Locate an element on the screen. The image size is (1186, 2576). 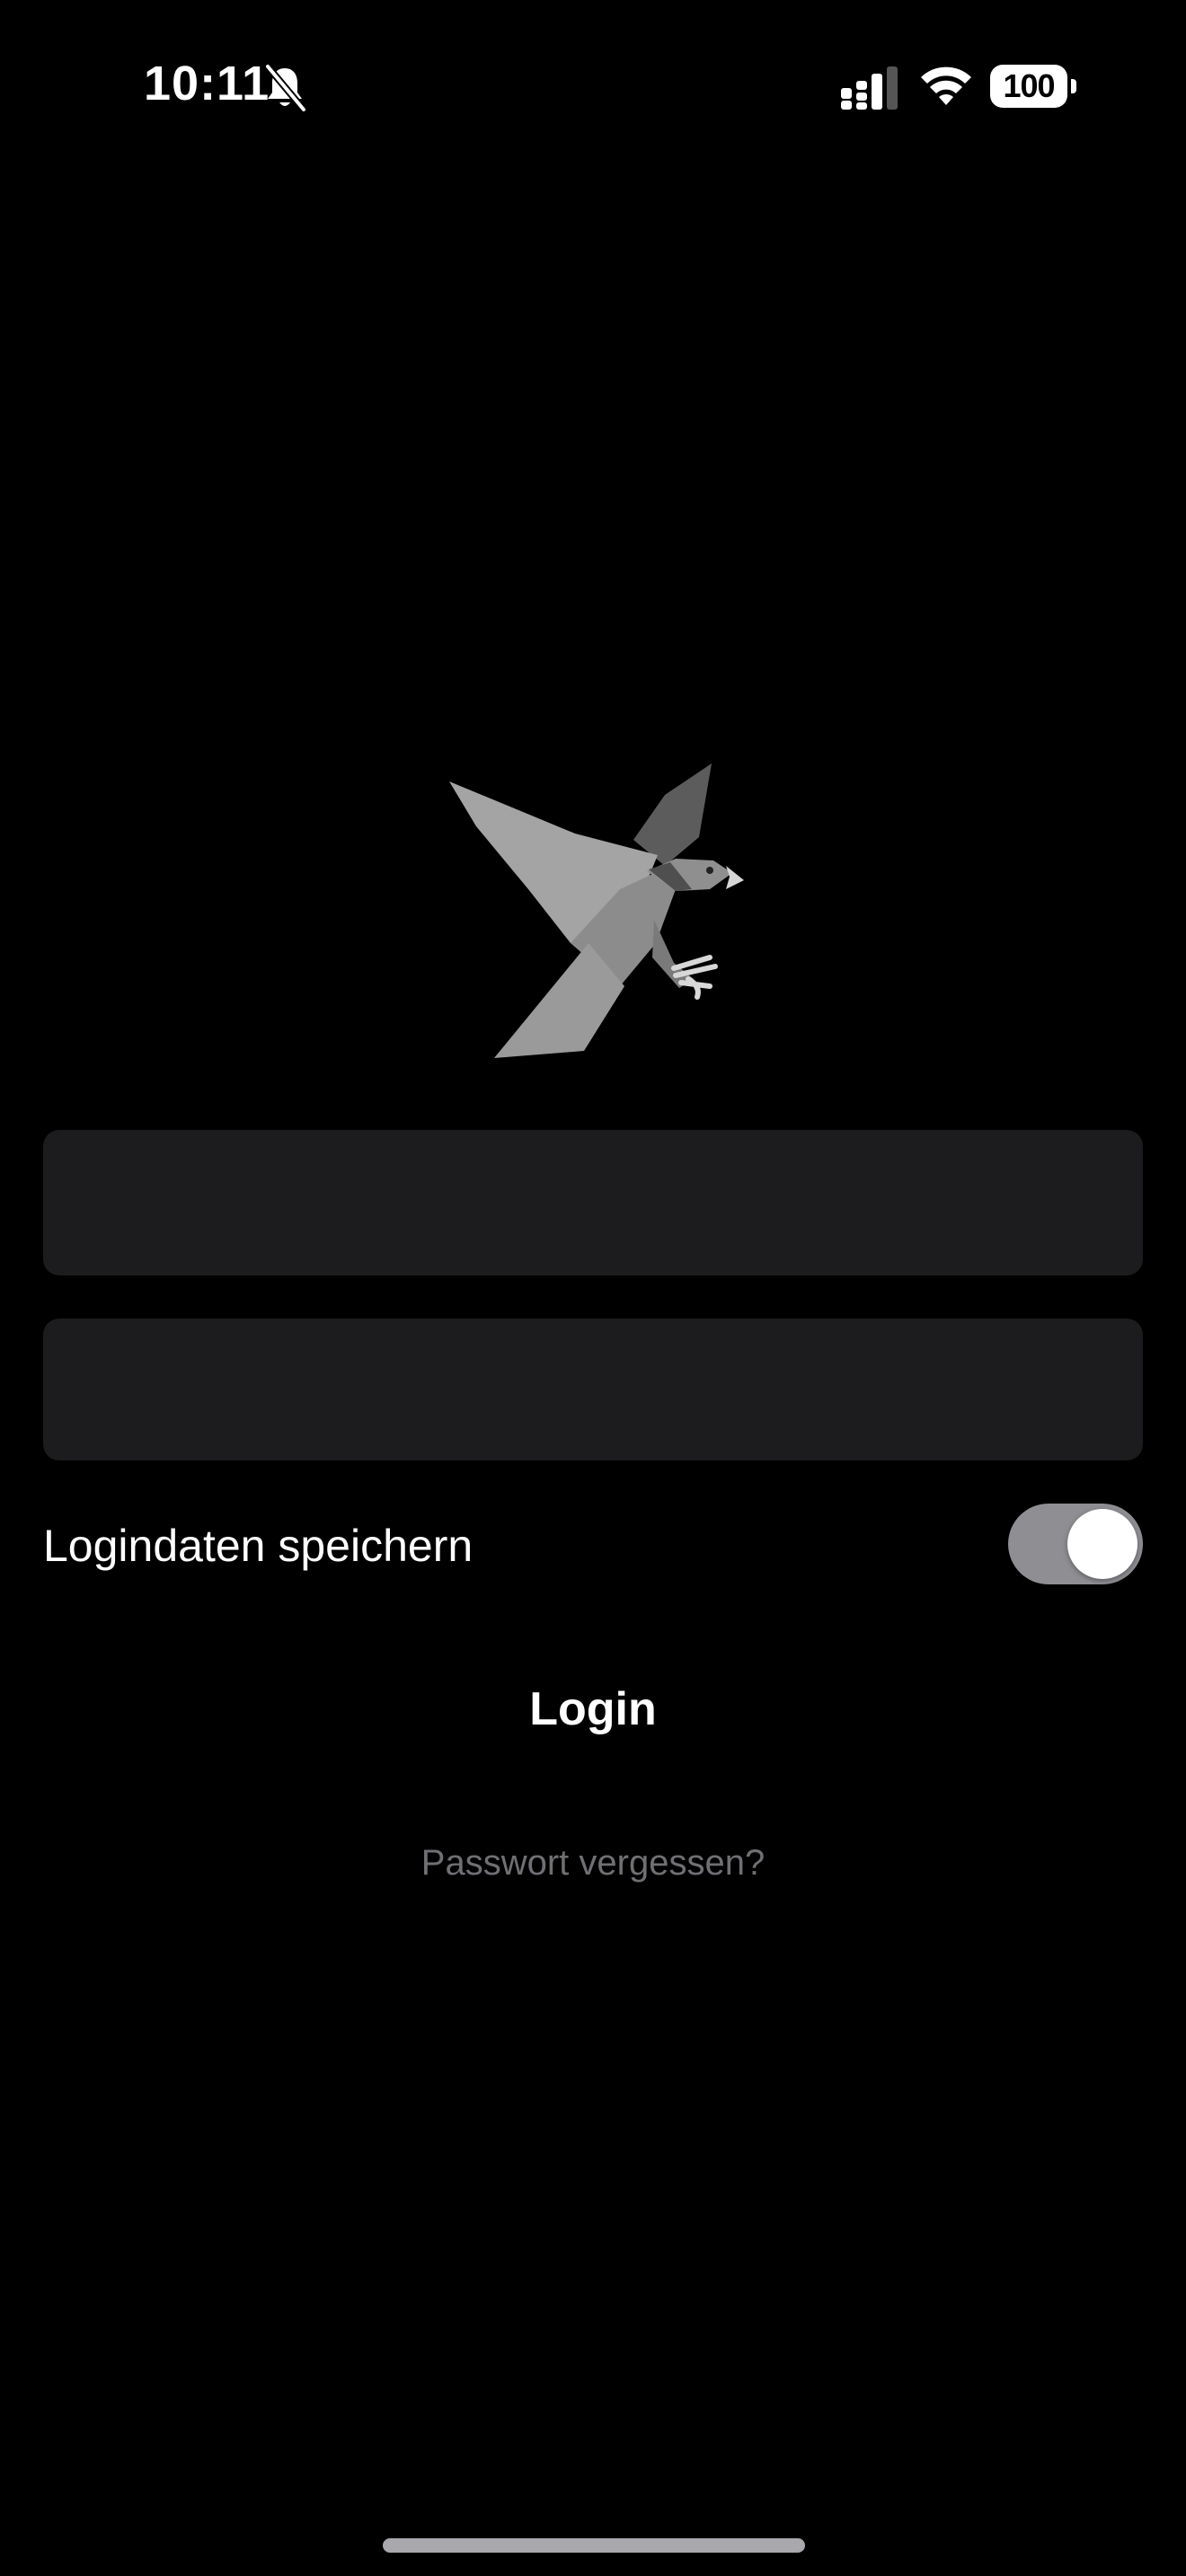
password-field is located at coordinates (593, 1389).